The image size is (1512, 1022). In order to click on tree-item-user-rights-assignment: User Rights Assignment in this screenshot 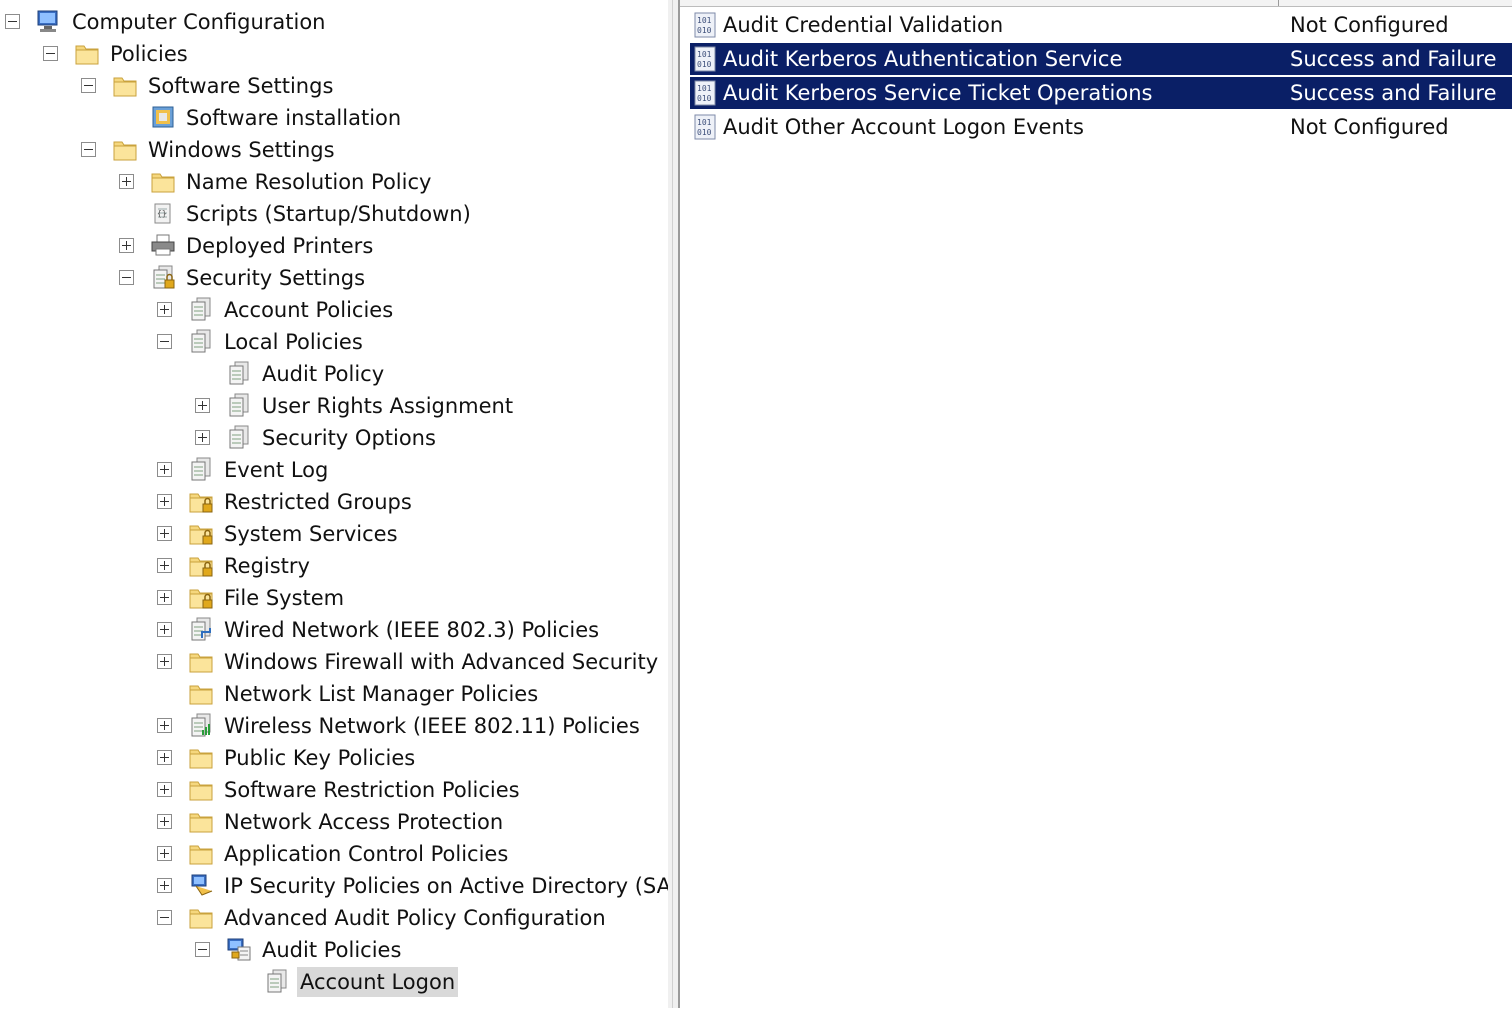, I will do `click(334, 406)`.